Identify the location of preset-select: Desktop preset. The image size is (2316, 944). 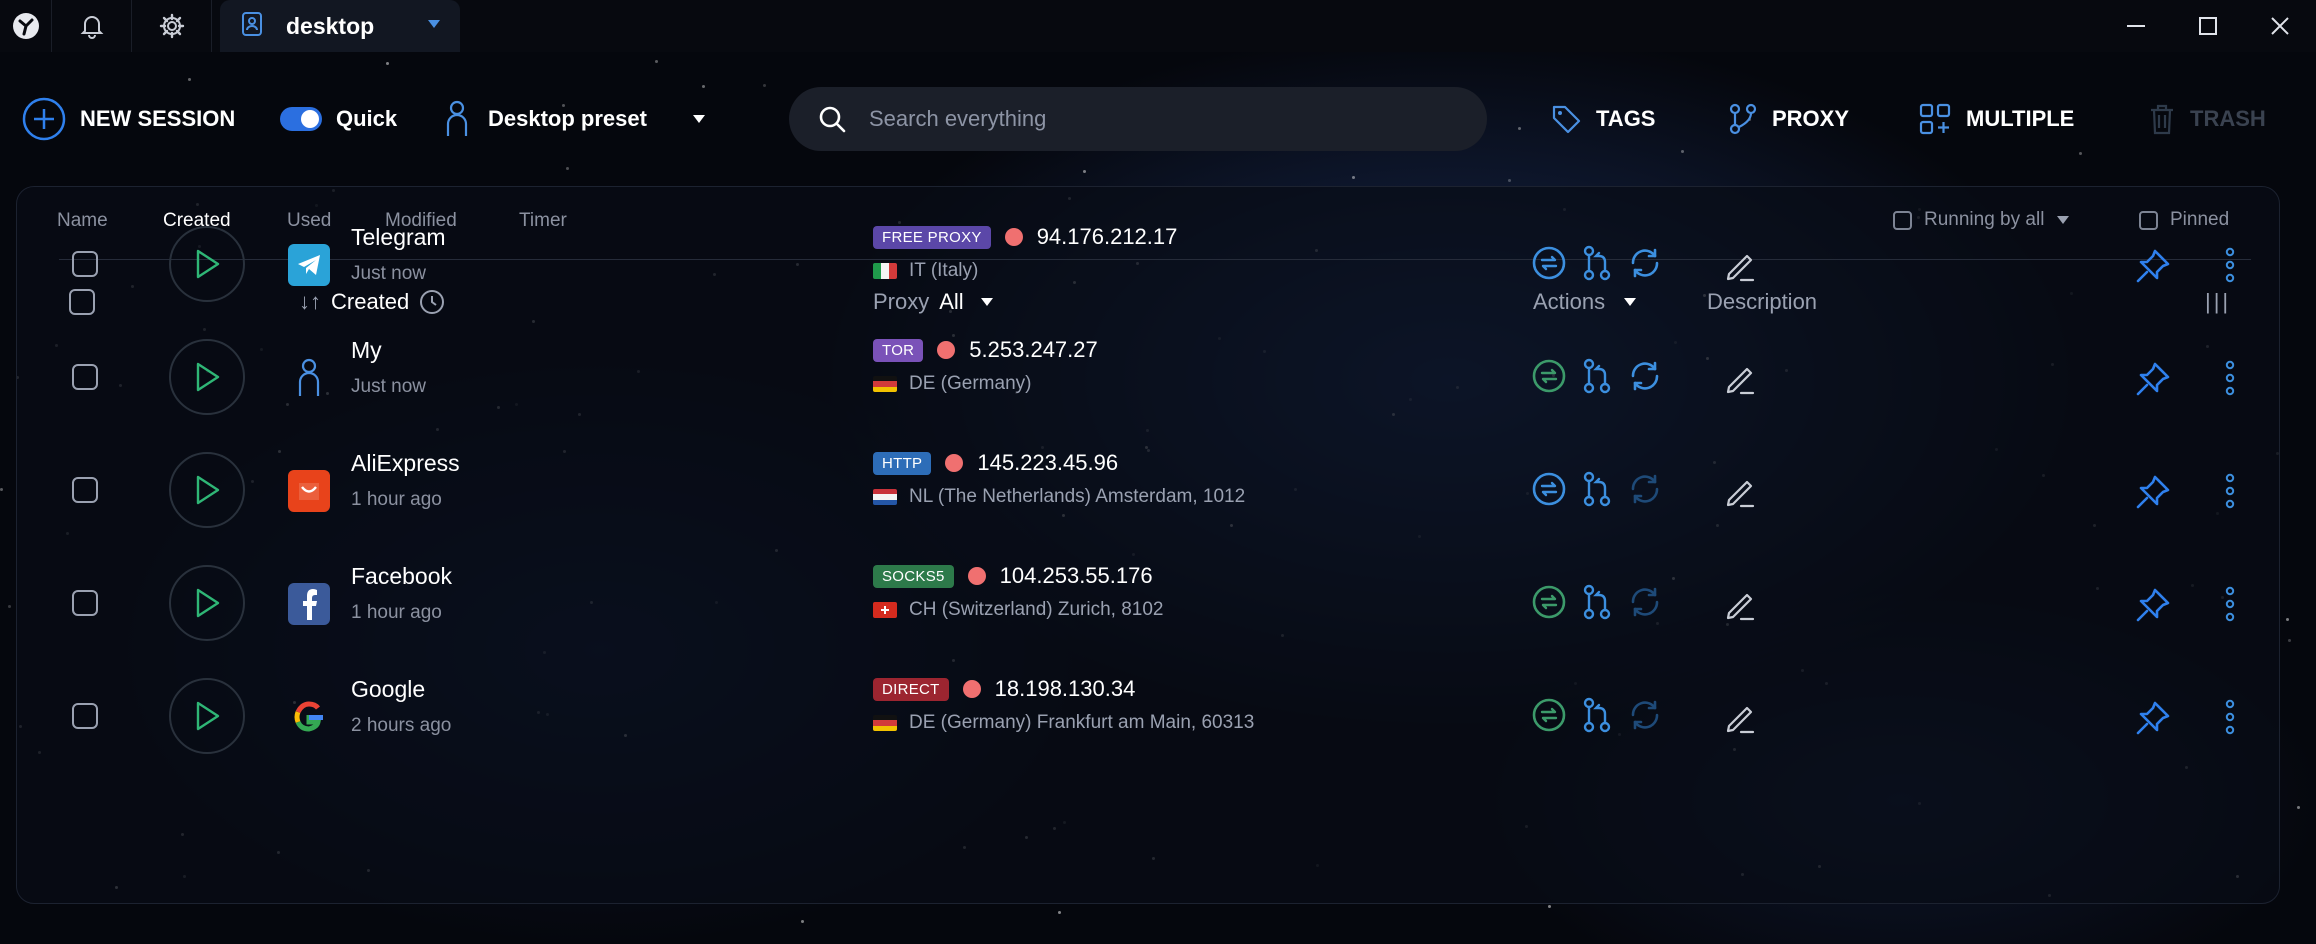
(575, 119).